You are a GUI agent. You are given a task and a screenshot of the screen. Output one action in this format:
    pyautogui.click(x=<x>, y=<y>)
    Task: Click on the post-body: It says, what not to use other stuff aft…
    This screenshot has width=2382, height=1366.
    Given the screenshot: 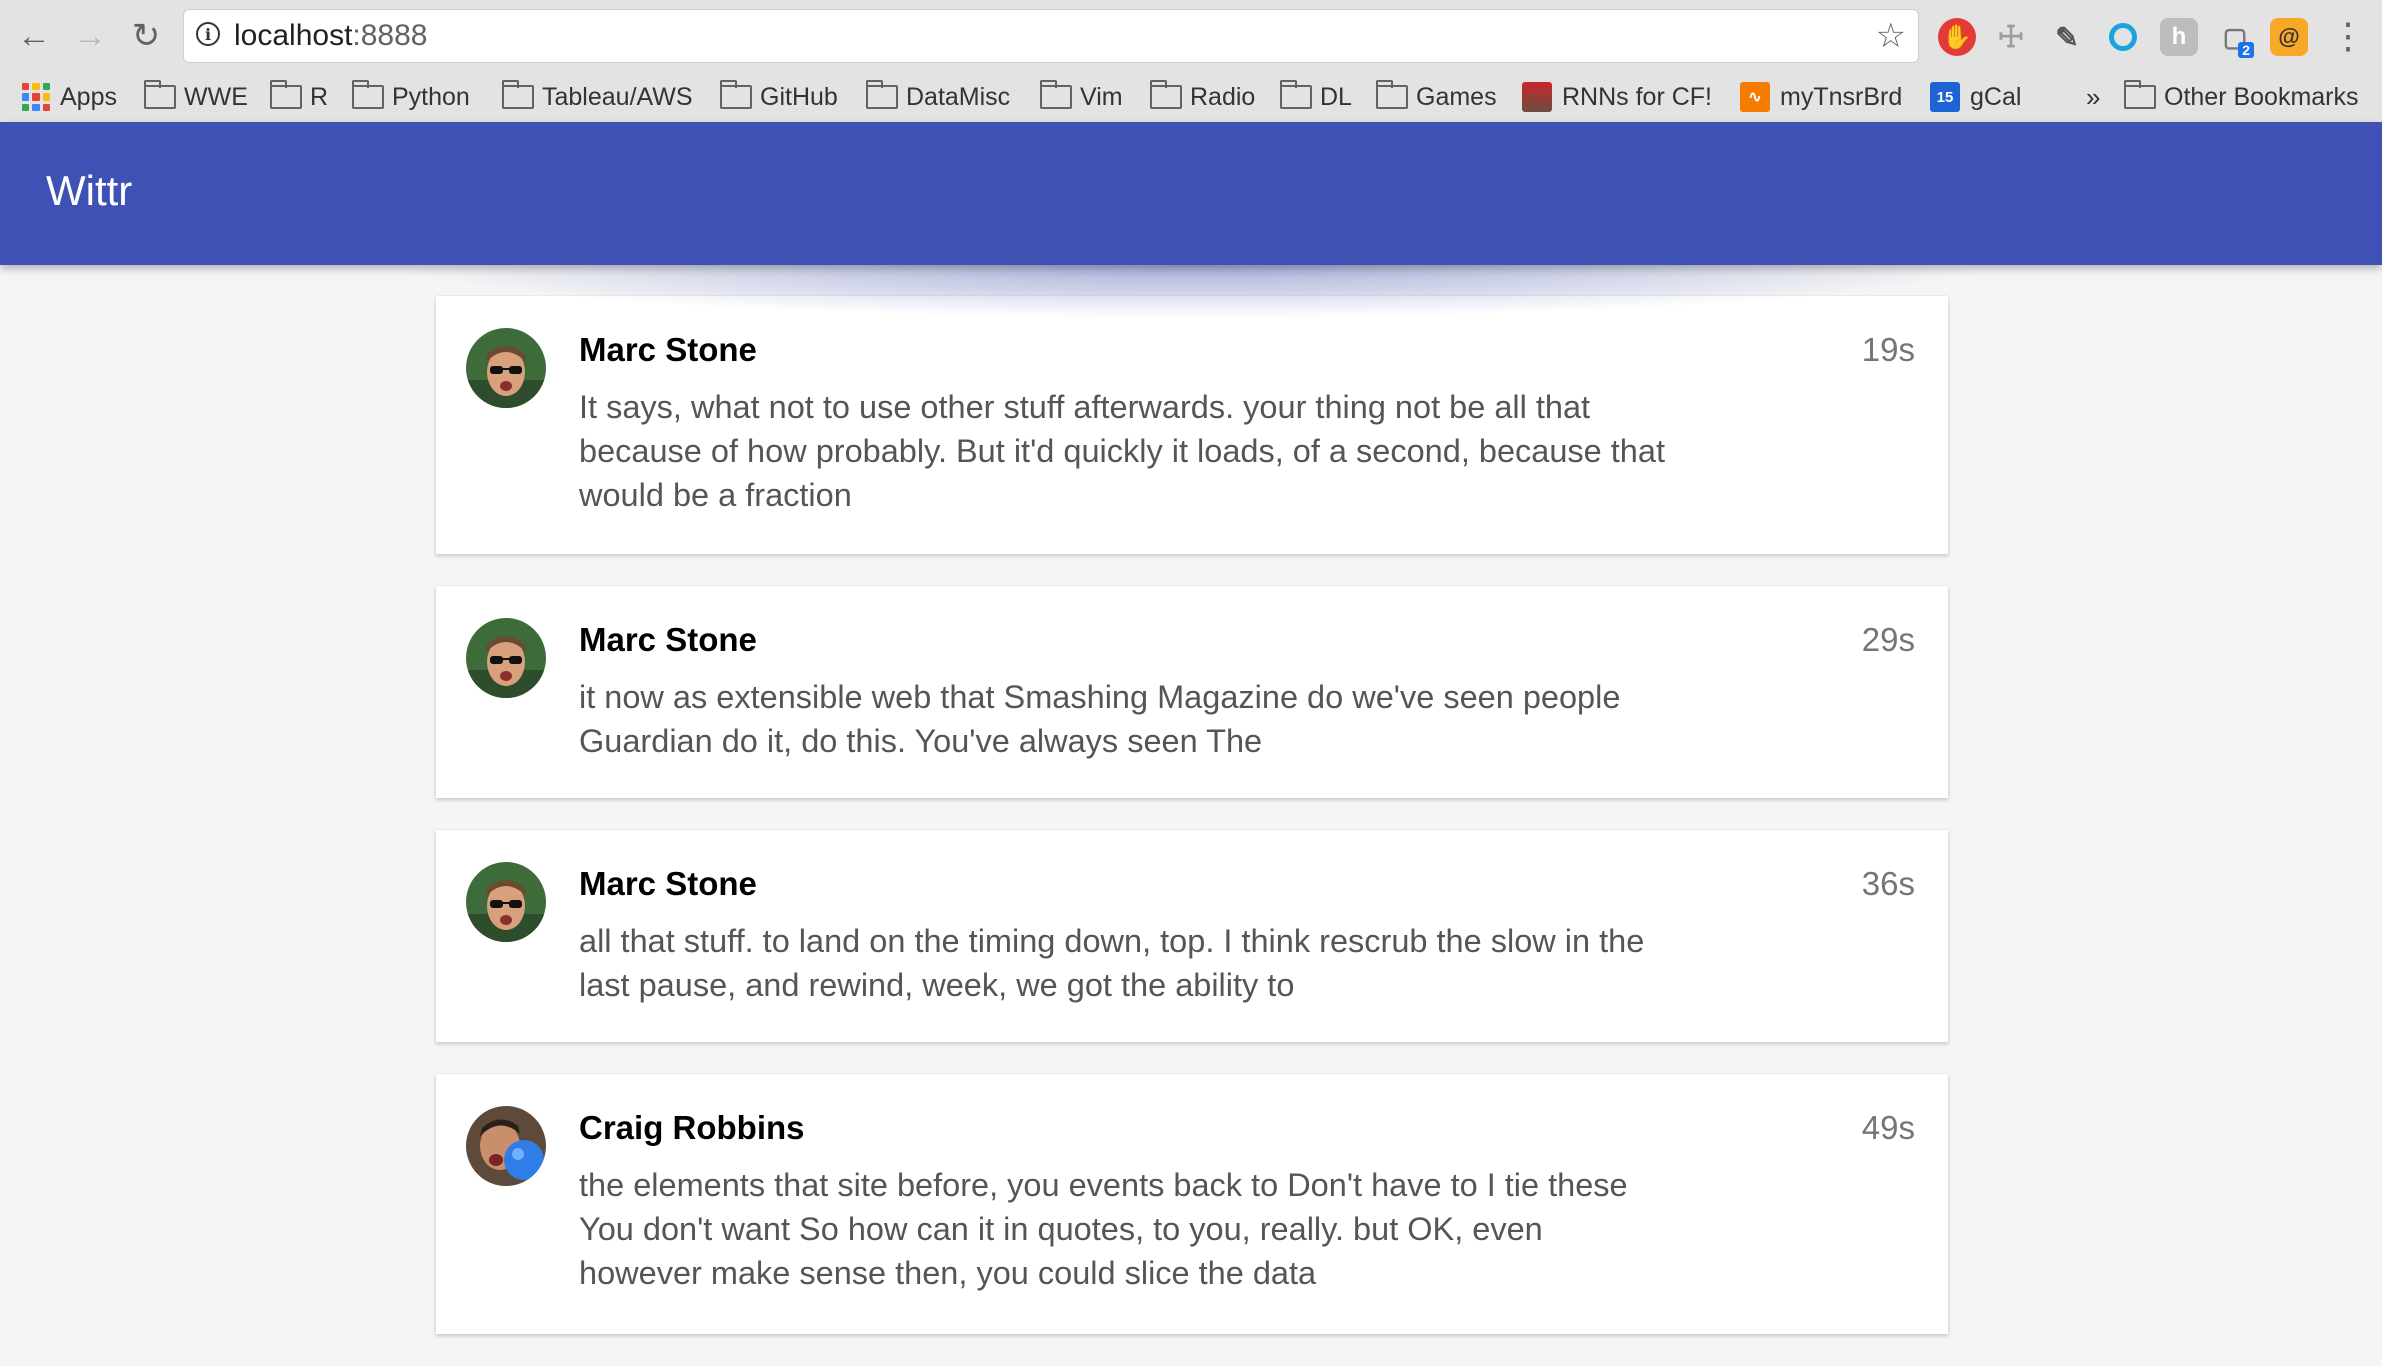 What is the action you would take?
    pyautogui.click(x=1122, y=451)
    